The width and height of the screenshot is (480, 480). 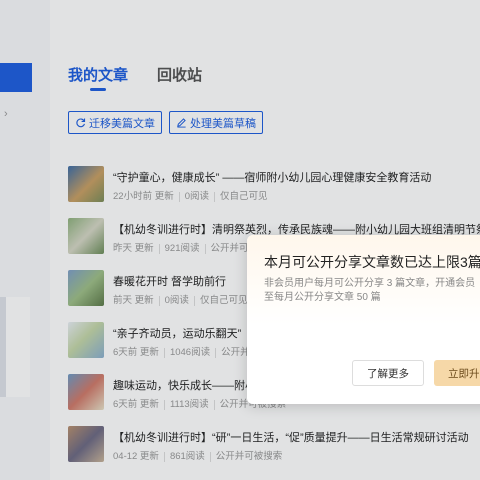 I want to click on learn-more-button: 了解更多, so click(x=388, y=373).